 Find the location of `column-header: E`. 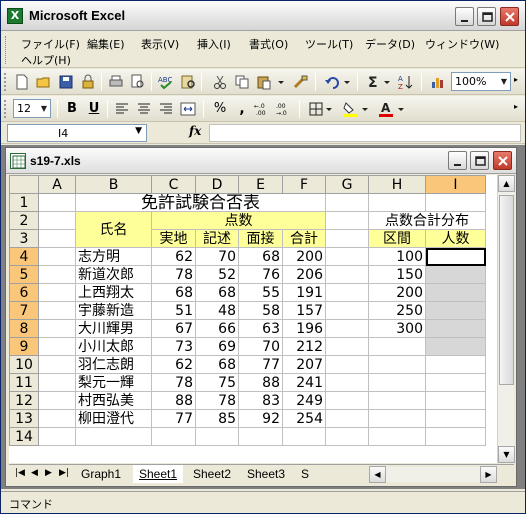

column-header: E is located at coordinates (260, 184).